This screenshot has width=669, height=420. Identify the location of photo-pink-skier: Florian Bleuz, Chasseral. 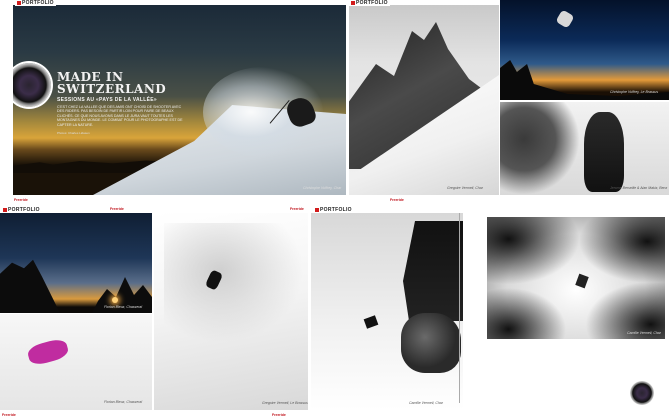
(76, 362).